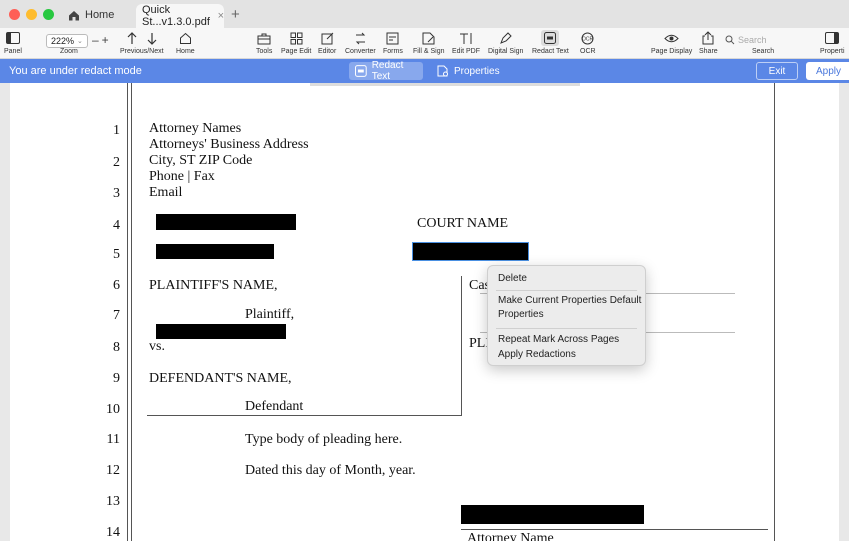 This screenshot has height=541, width=849. What do you see at coordinates (116, 285) in the screenshot?
I see `line-number: 6` at bounding box center [116, 285].